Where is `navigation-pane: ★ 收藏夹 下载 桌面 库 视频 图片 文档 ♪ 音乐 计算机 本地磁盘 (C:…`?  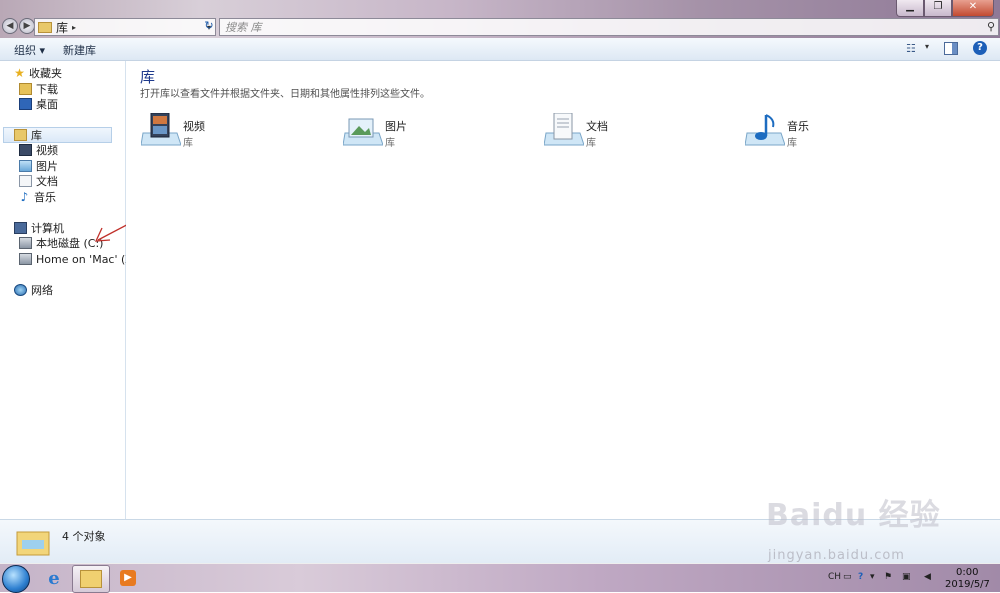 navigation-pane: ★ 收藏夹 下载 桌面 库 视频 图片 文档 ♪ 音乐 计算机 本地磁盘 (C:… is located at coordinates (70, 290).